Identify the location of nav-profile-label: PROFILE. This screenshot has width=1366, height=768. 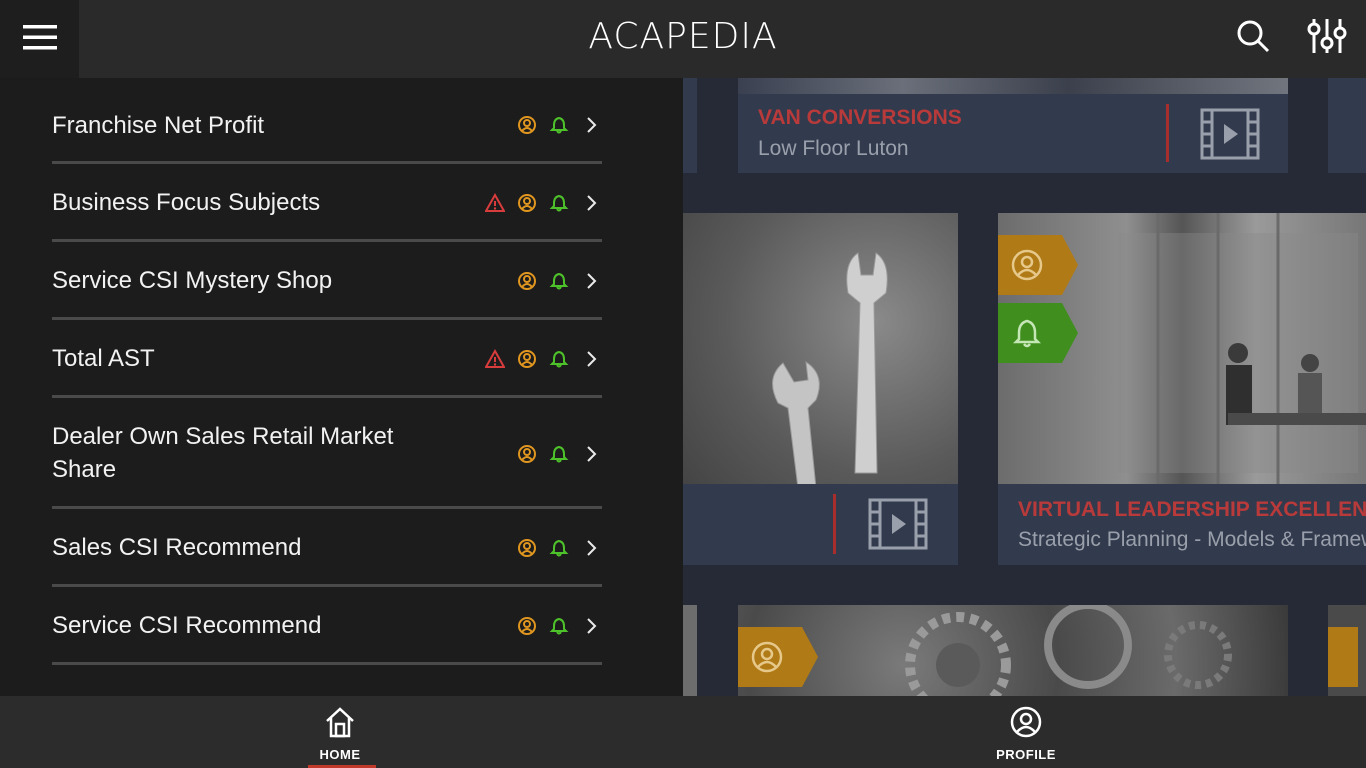
(1026, 754).